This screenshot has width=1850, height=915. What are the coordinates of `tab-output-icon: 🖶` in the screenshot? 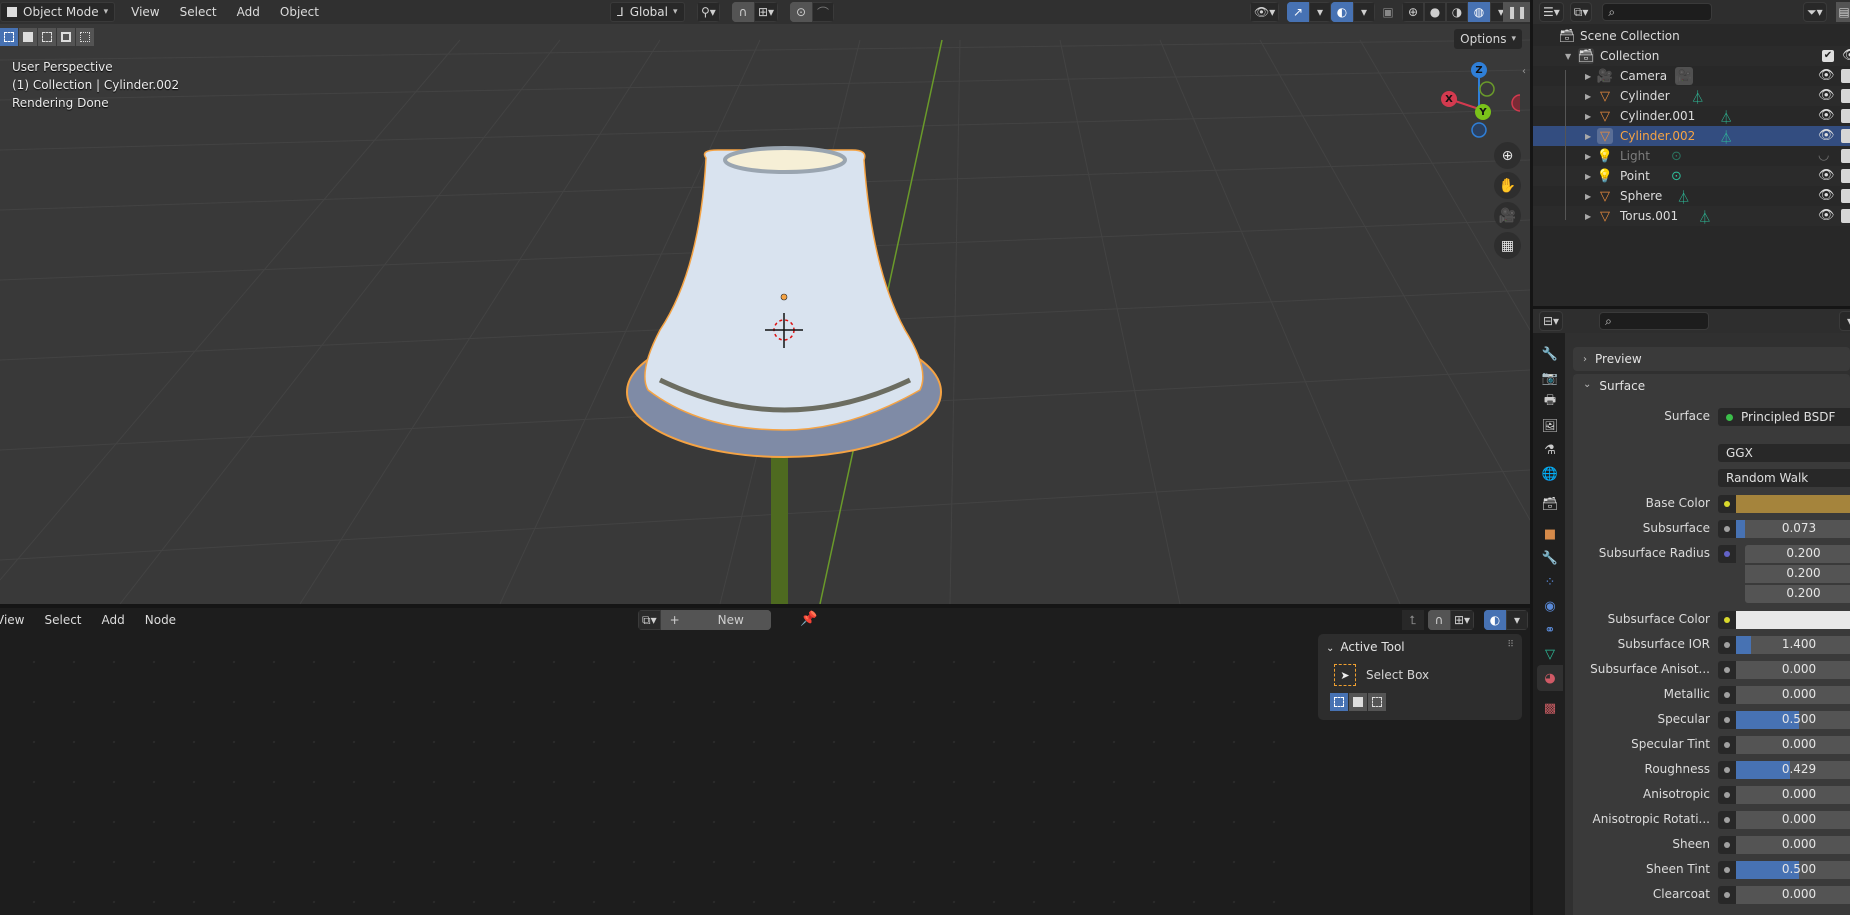 It's located at (1550, 402).